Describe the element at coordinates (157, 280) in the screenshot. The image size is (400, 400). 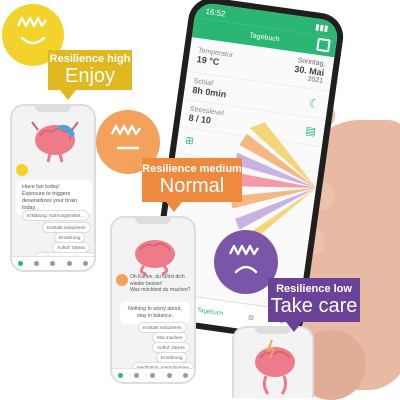
I see `message-text: Oh Kaffee, du fühlst dich wieder besser!` at that location.